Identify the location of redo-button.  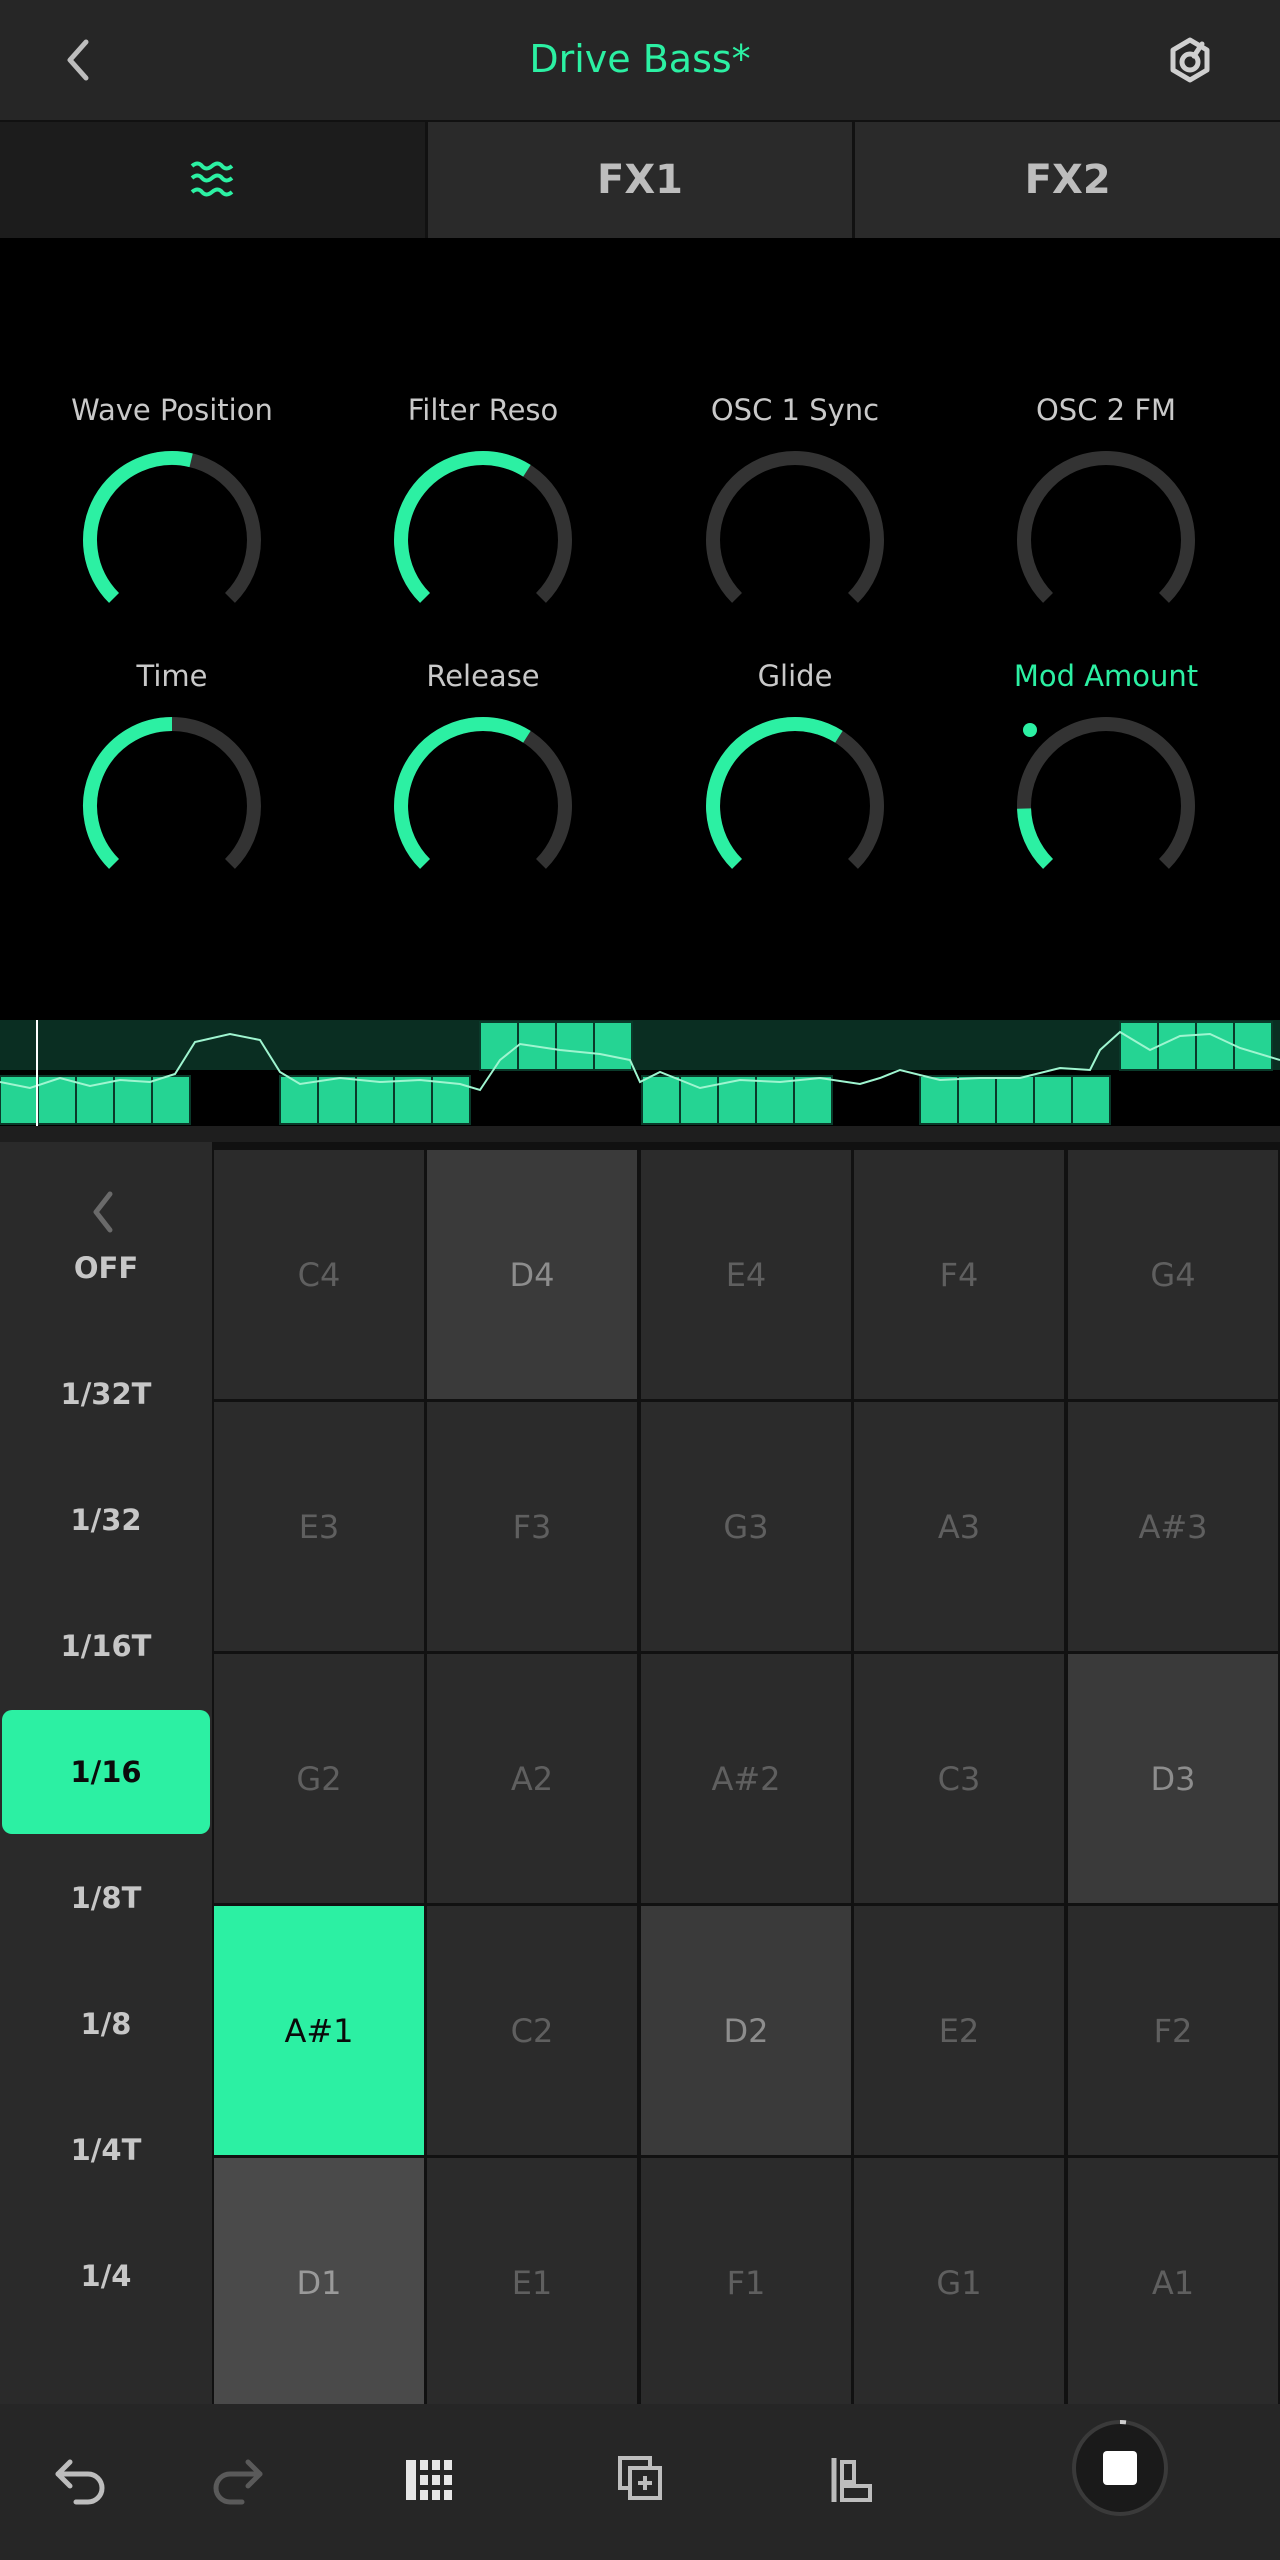
(240, 2480).